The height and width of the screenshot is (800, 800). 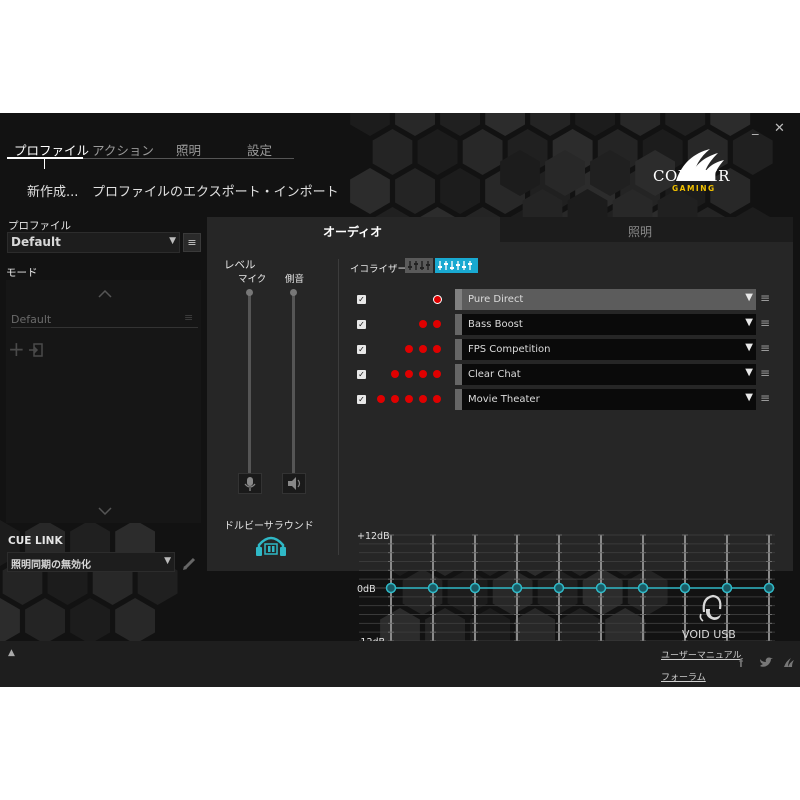 What do you see at coordinates (31, 319) in the screenshot?
I see `mode-item: Default` at bounding box center [31, 319].